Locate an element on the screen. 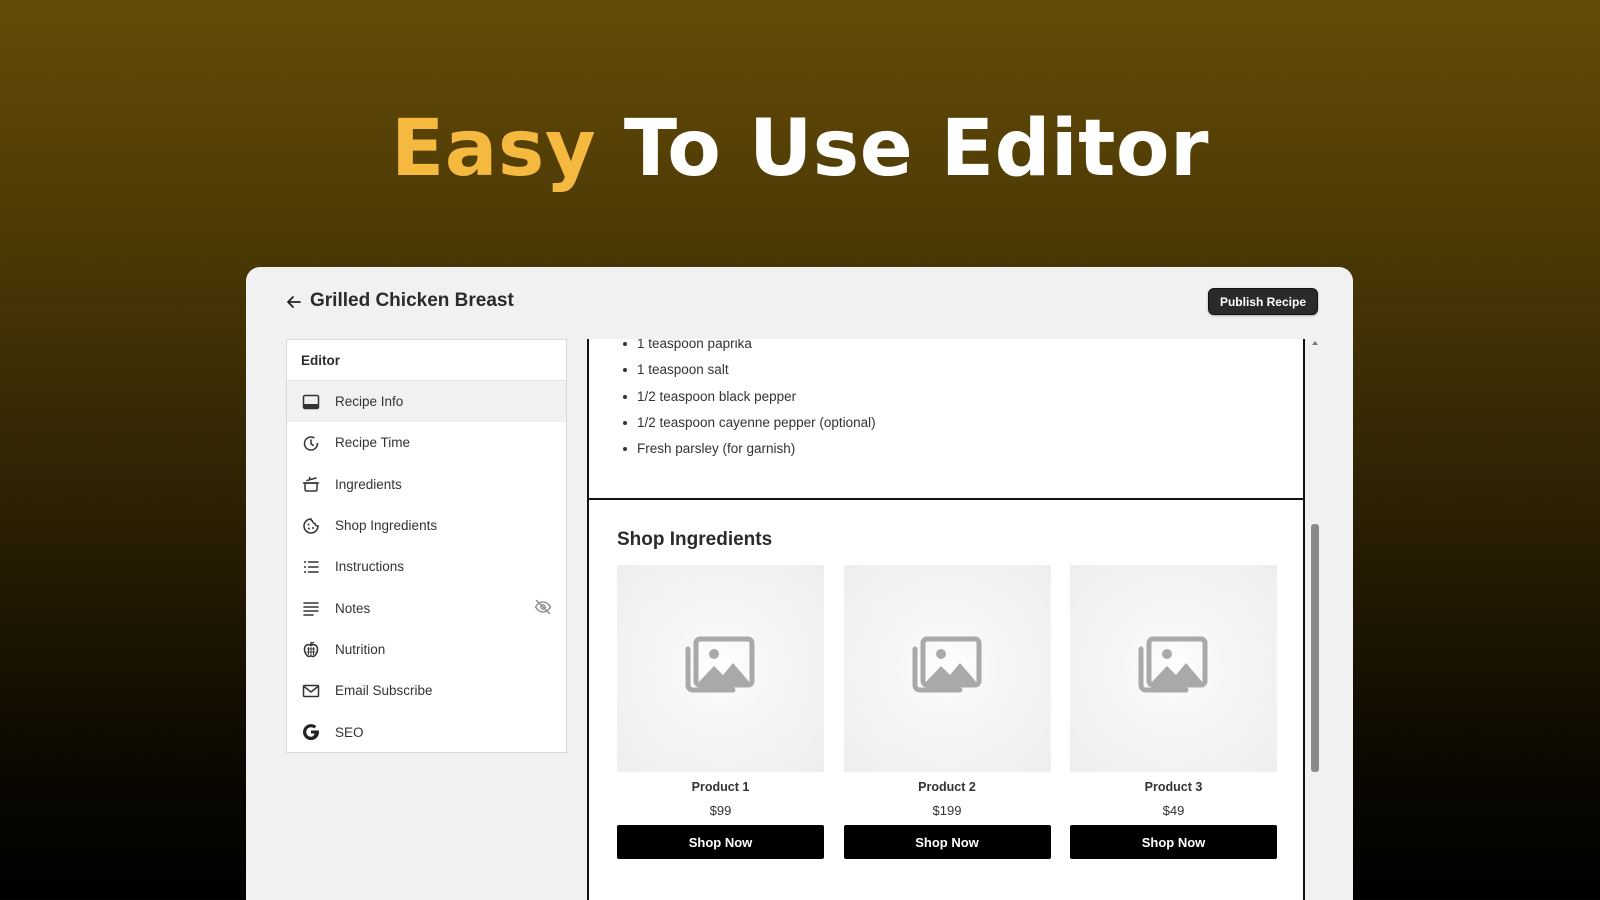 This screenshot has width=1600, height=900. list-icon is located at coordinates (311, 566).